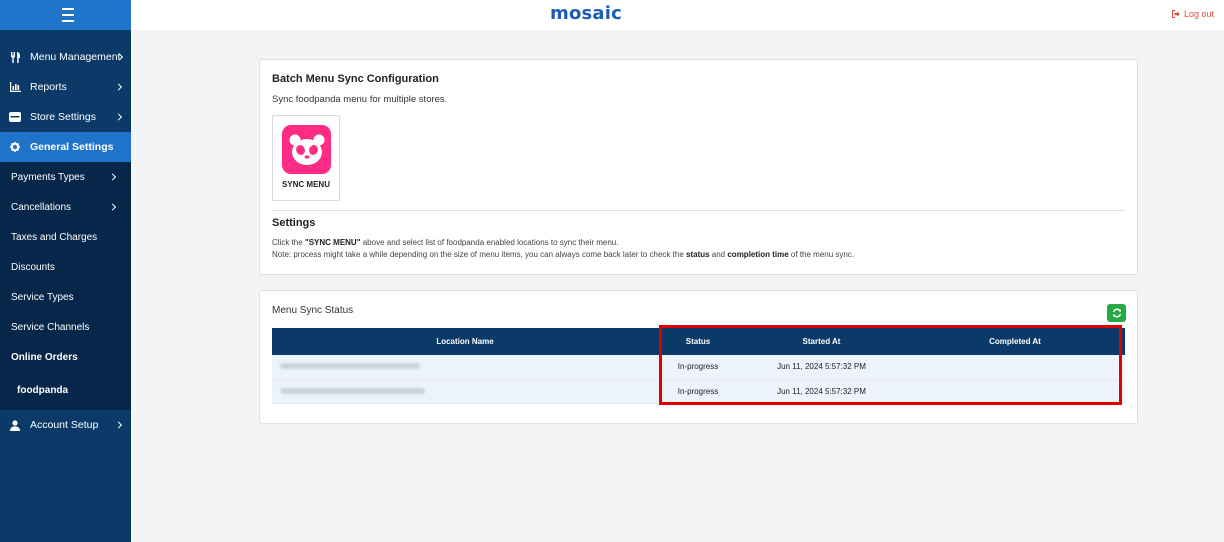 This screenshot has width=1224, height=542. What do you see at coordinates (313, 310) in the screenshot?
I see `status-card-title: Menu Sync Status` at bounding box center [313, 310].